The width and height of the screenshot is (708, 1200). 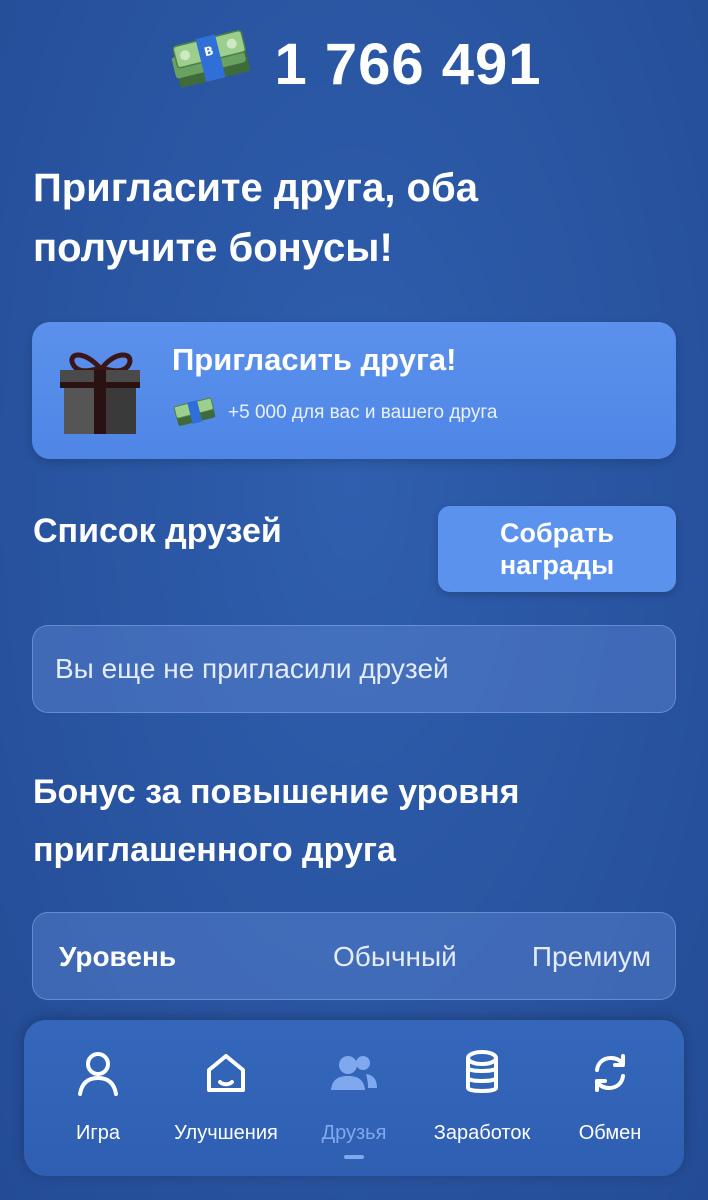 I want to click on nav-label: Игра, so click(x=98, y=1133).